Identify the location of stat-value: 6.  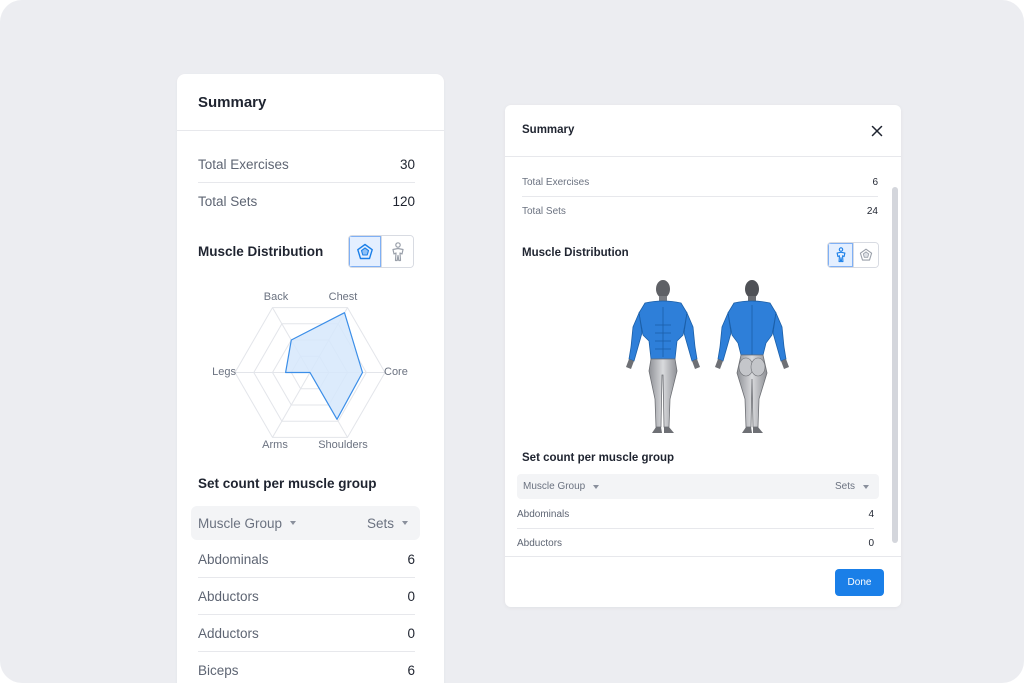
(875, 182).